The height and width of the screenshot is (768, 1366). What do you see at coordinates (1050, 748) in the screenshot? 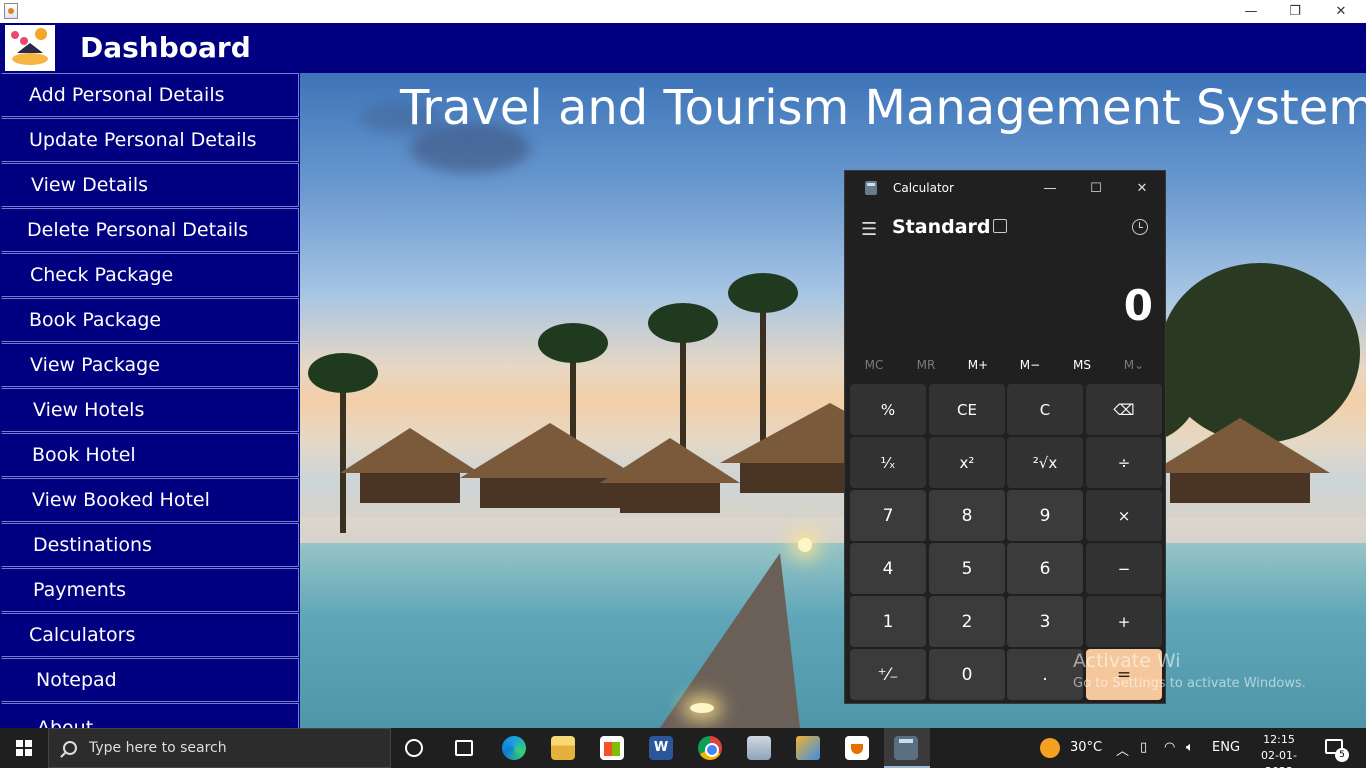
I see `weather-sun-icon` at bounding box center [1050, 748].